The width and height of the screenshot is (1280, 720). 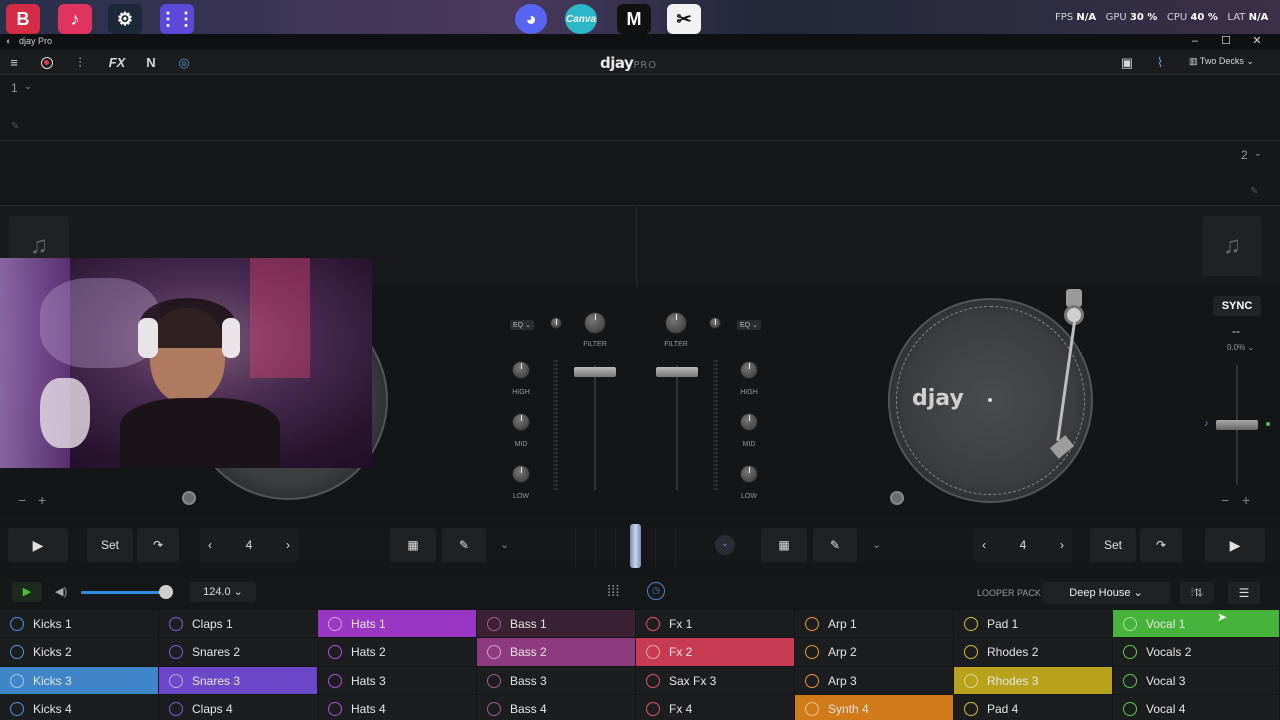 I want to click on deck2-play-button: ▶, so click(x=1235, y=545).